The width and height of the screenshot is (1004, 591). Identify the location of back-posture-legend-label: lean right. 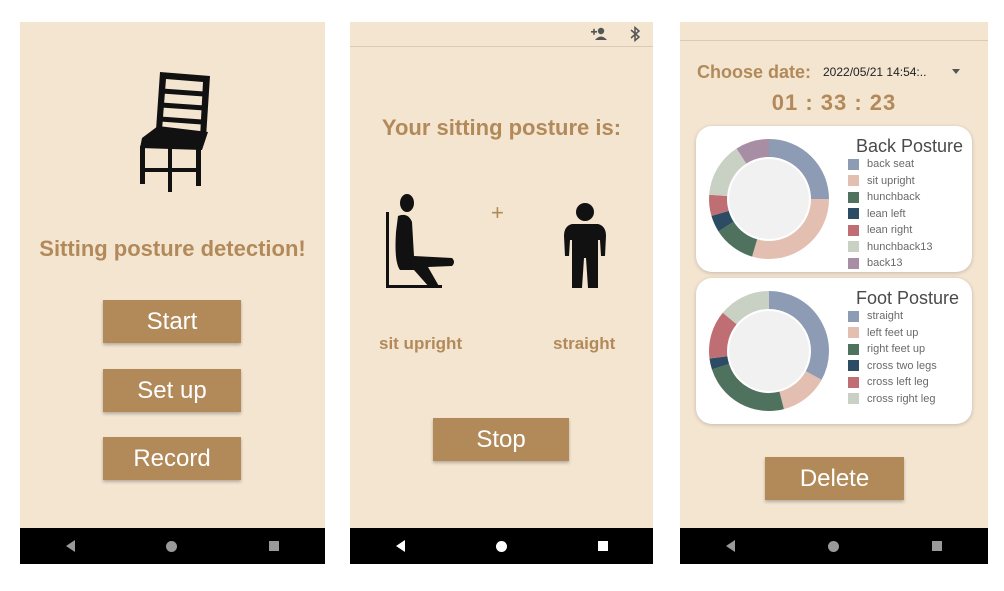
(890, 230).